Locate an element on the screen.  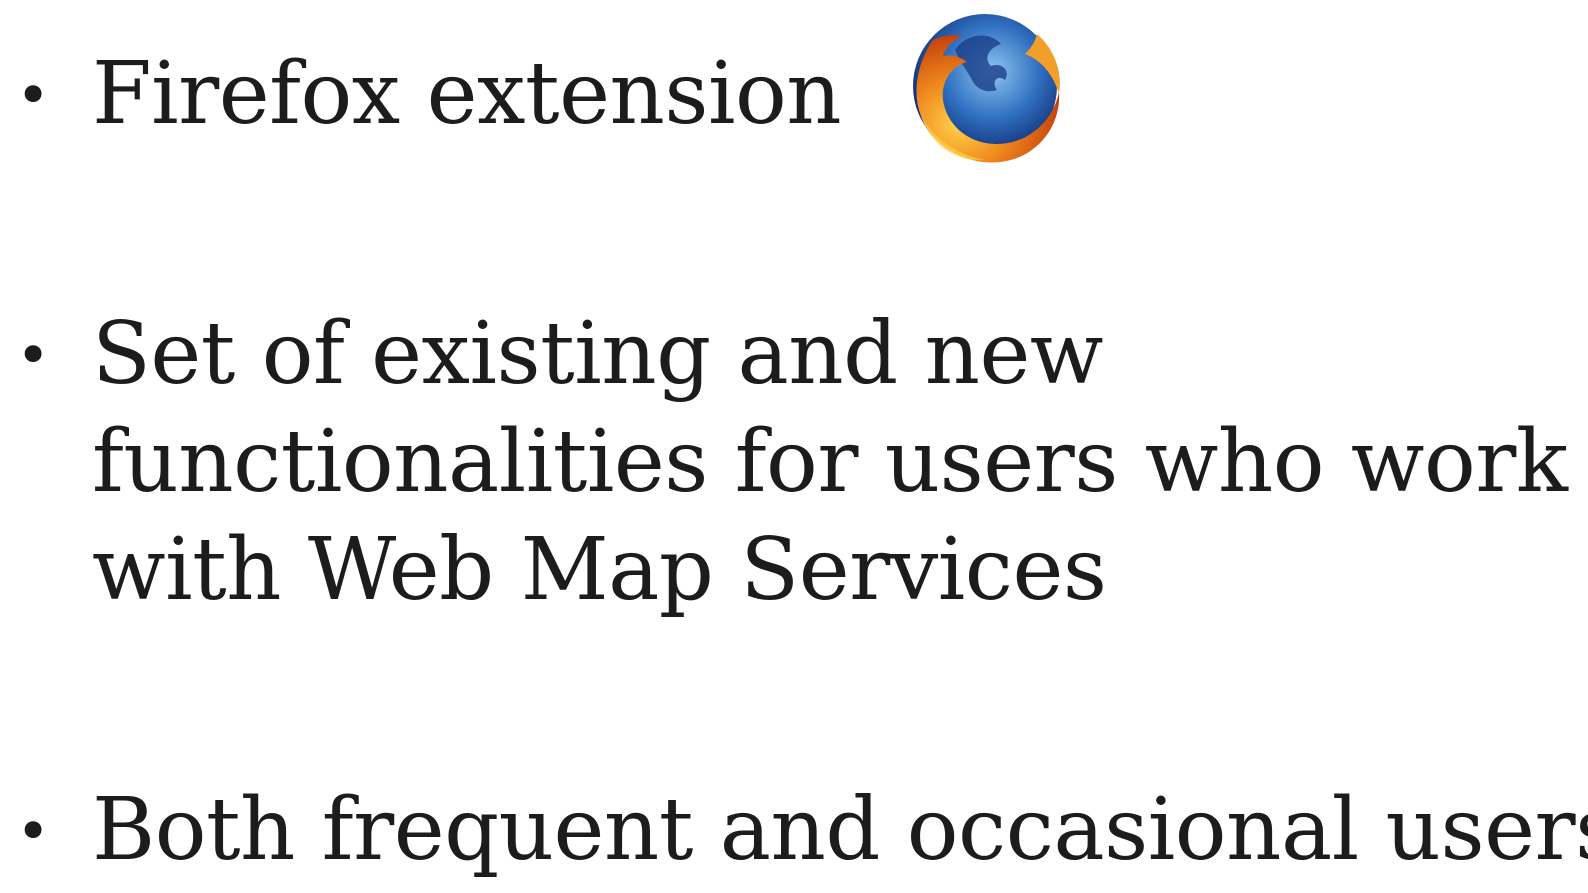
bullet-item-3: Both frequent and occasional users is located at coordinates (840, 830).